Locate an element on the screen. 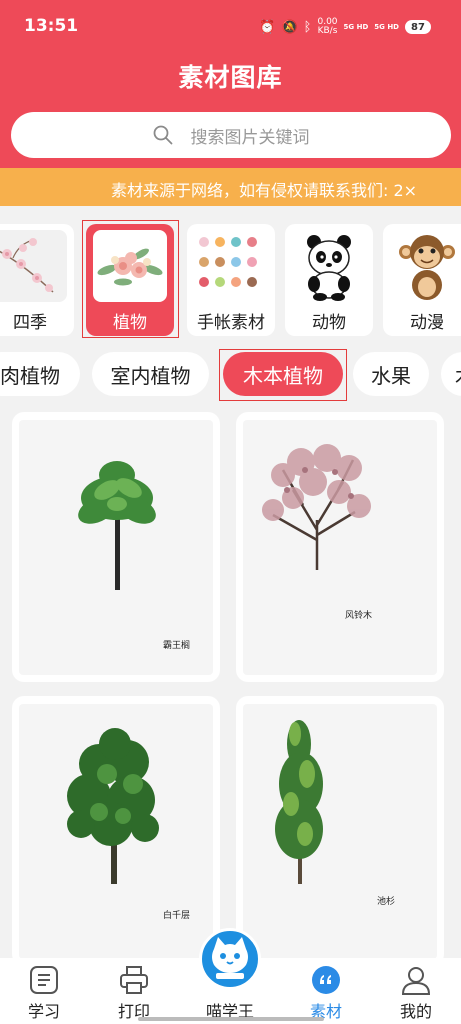  palm-tree-image: 霸王榈 is located at coordinates (116, 547).